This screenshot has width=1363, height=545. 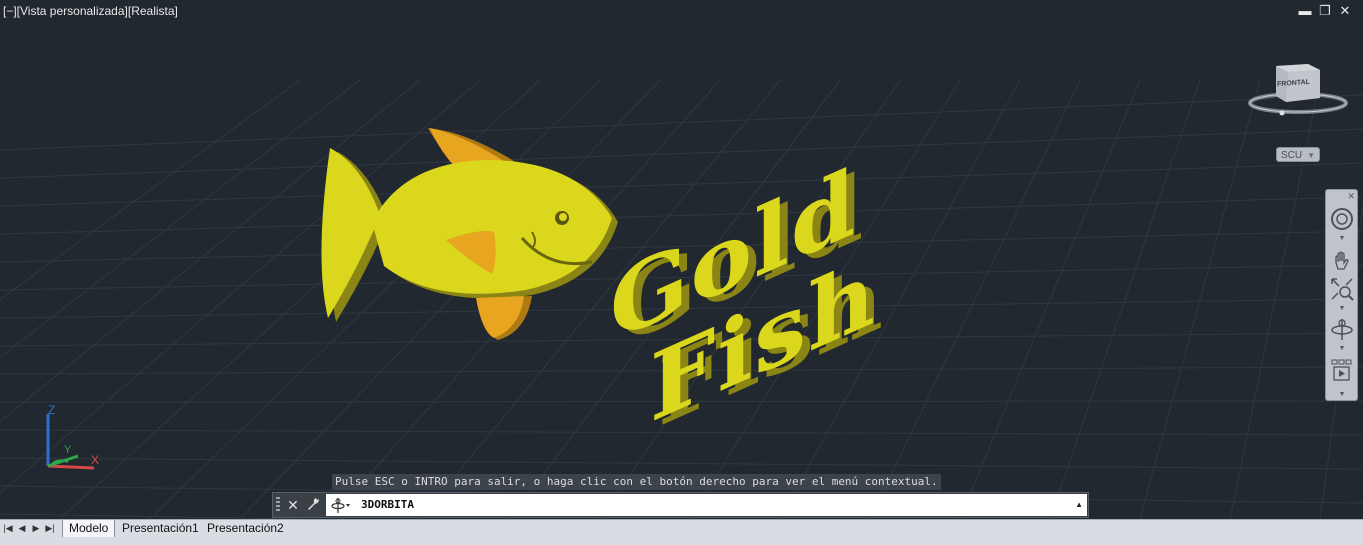 What do you see at coordinates (387, 504) in the screenshot?
I see `current-command: 3DORBITA` at bounding box center [387, 504].